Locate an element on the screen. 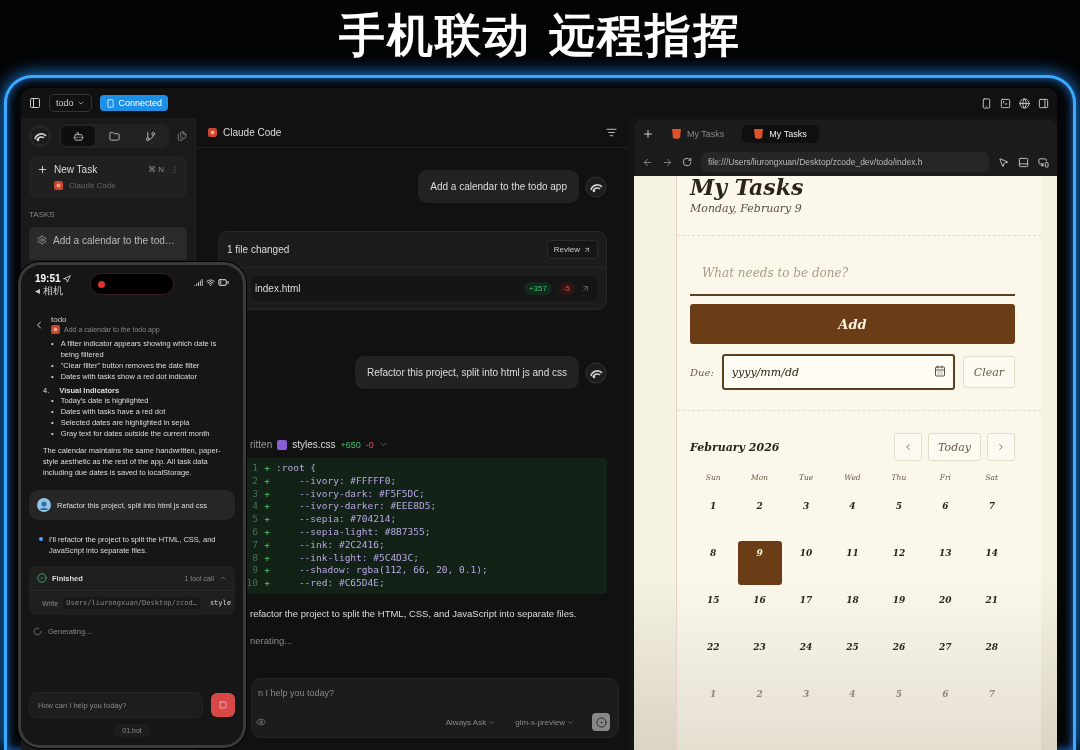 The image size is (1080, 750). calendar-day: 6 is located at coordinates (945, 516).